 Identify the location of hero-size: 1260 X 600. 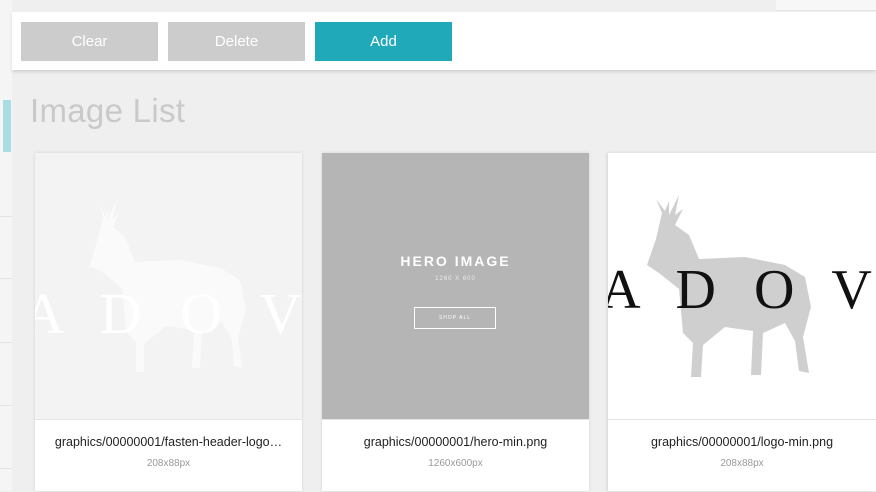
(455, 279).